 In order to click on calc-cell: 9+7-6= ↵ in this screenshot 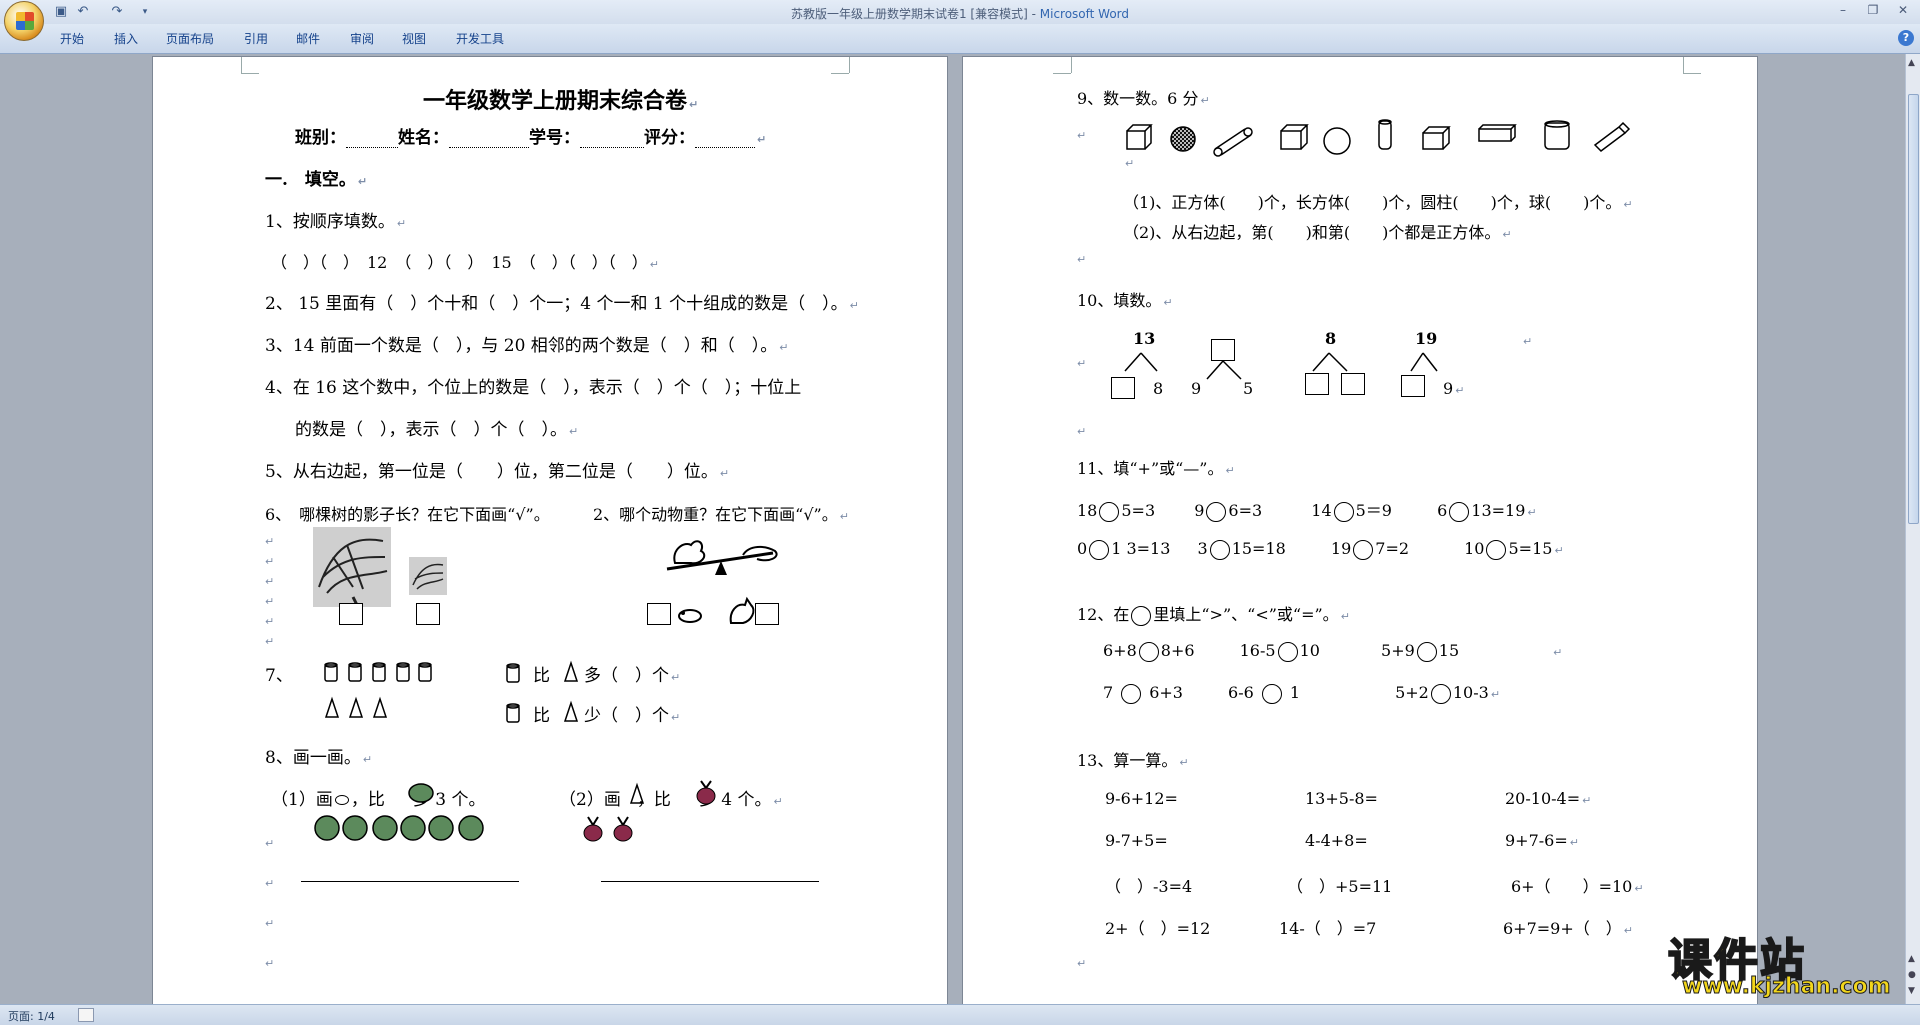, I will do `click(1542, 840)`.